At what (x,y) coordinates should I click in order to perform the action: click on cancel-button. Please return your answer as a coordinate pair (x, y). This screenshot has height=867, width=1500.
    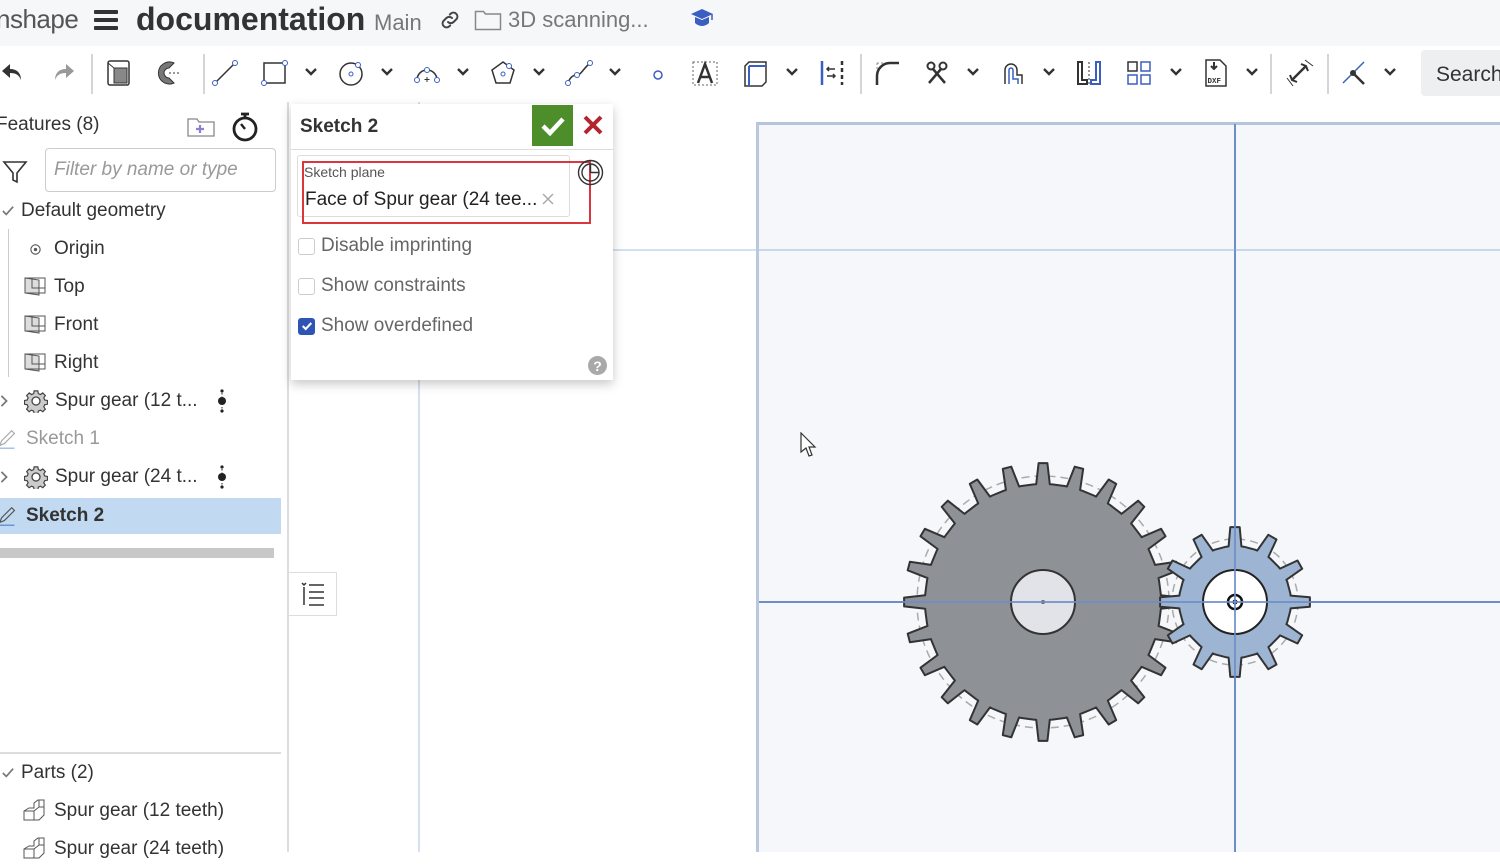
    Looking at the image, I should click on (593, 125).